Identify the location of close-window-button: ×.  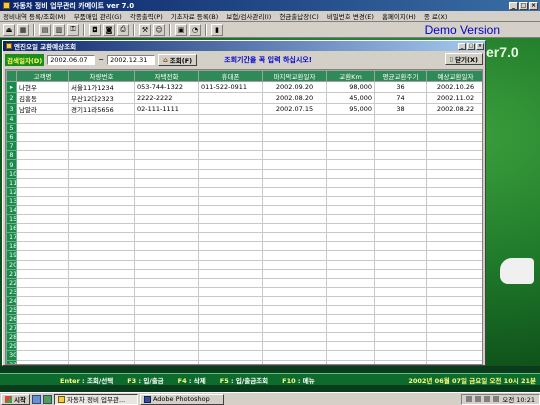
(533, 5).